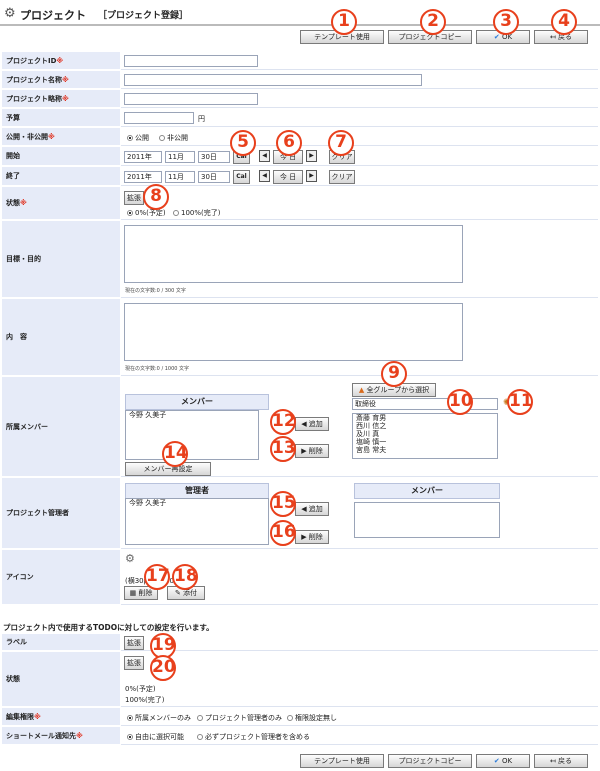 This screenshot has width=600, height=771. I want to click on start-next-button: ▶, so click(311, 156).